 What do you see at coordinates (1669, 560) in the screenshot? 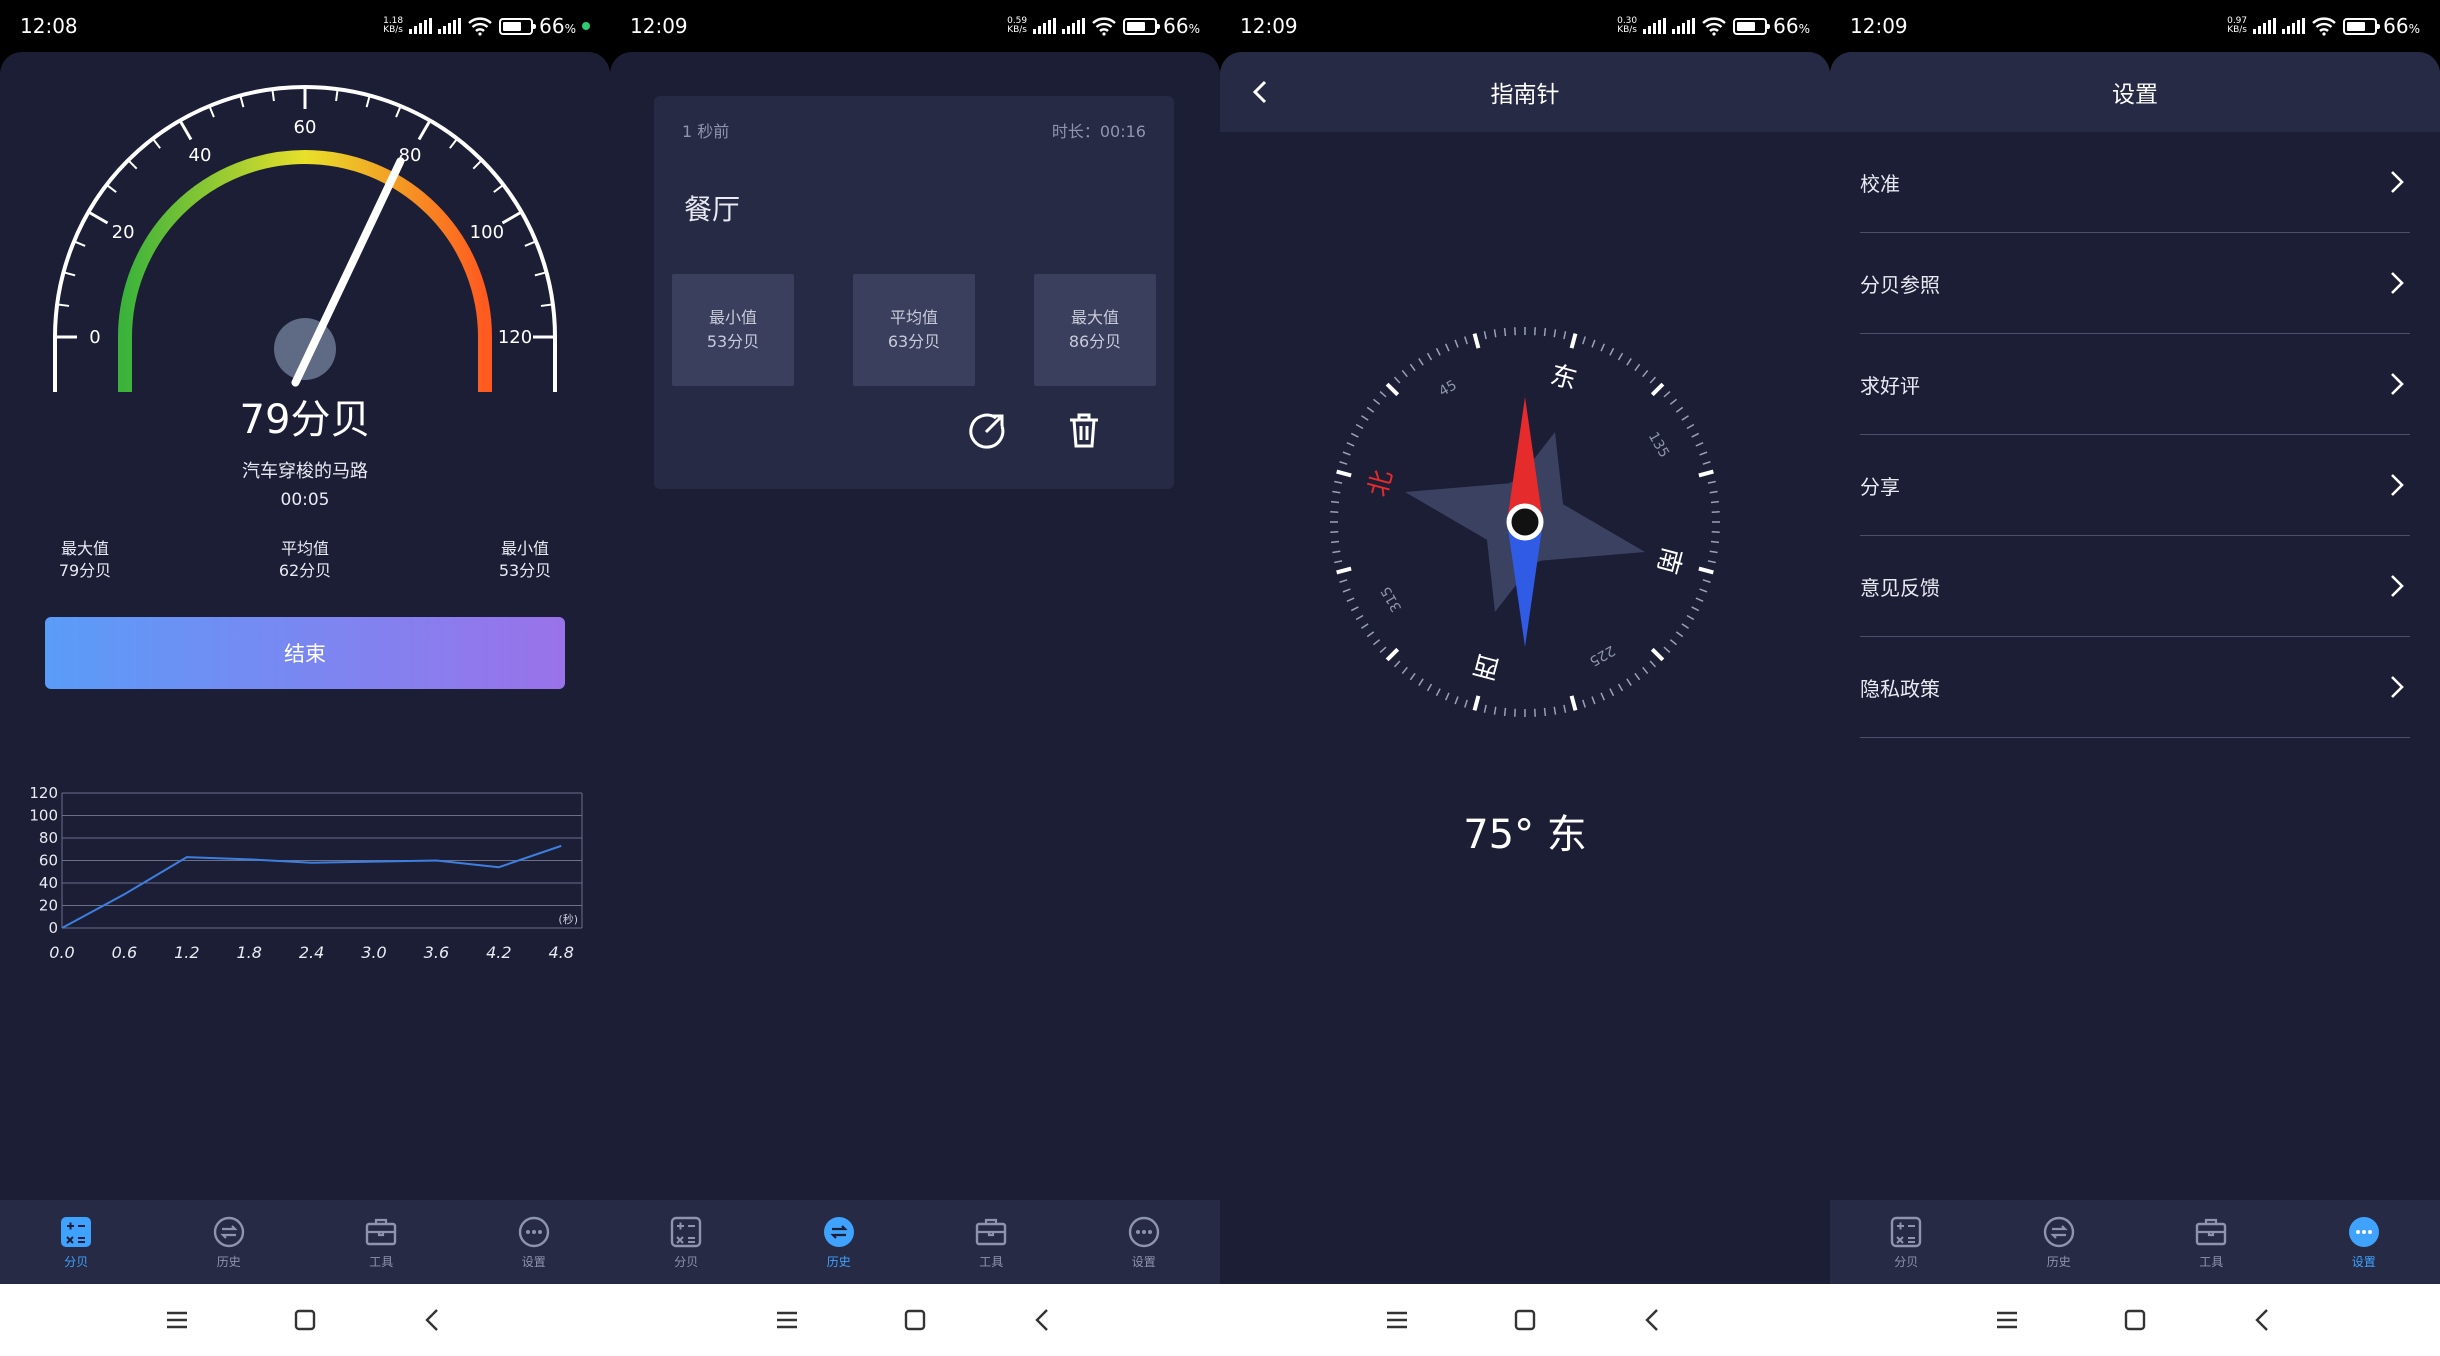
I see `compass-cardinal-label: 南` at bounding box center [1669, 560].